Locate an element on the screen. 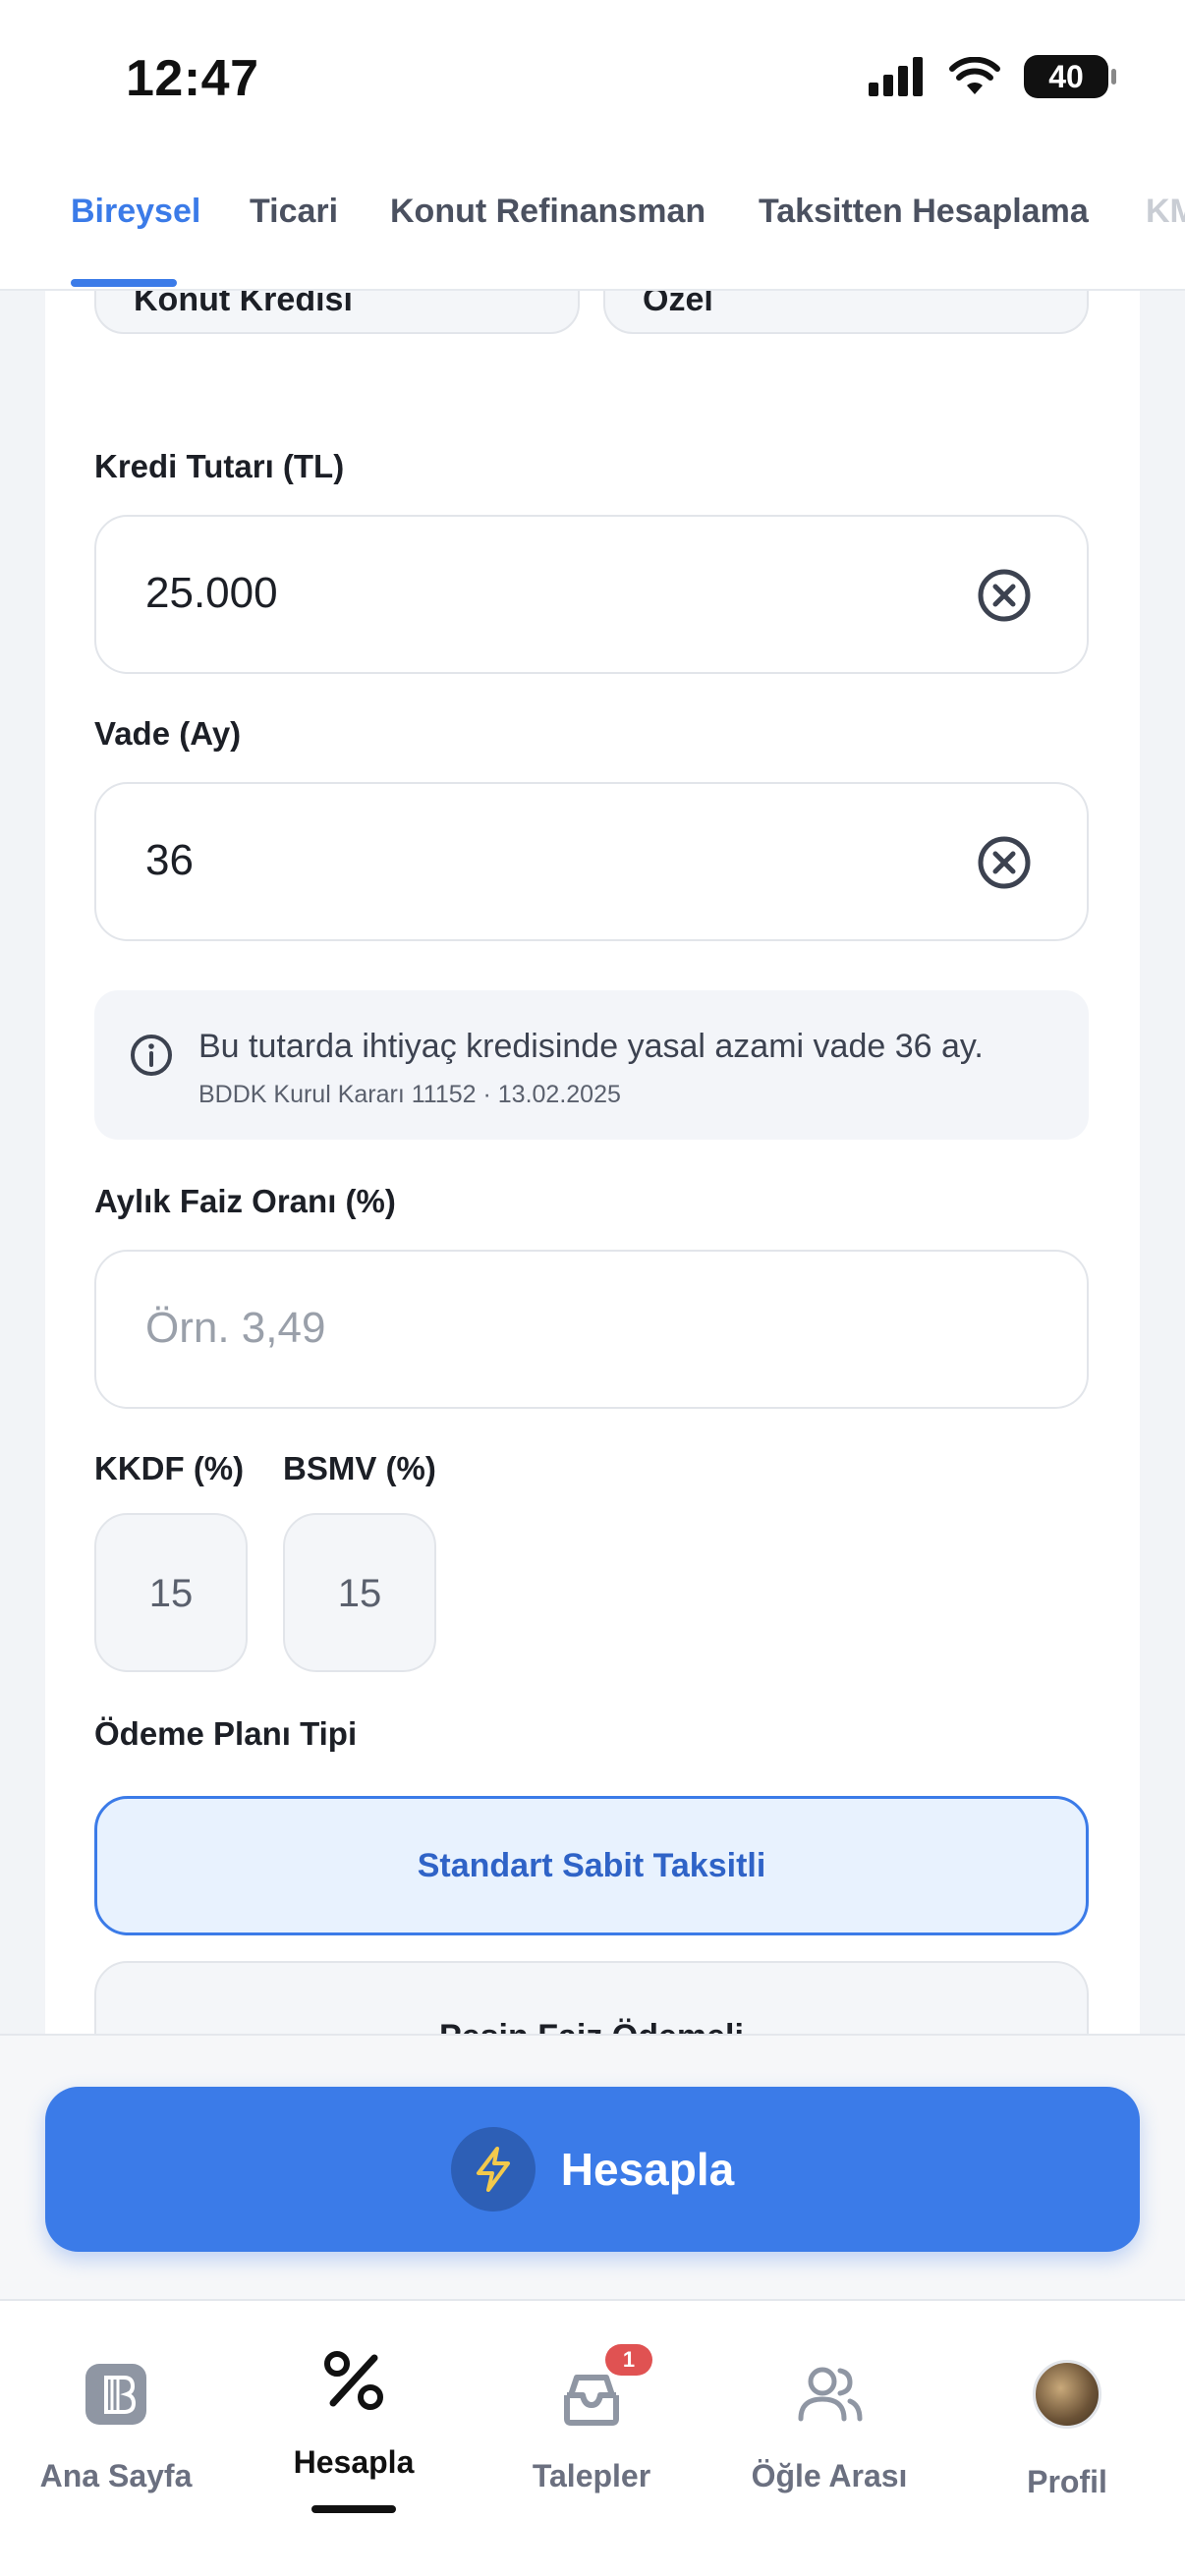 This screenshot has width=1185, height=2576. interest-rate-input is located at coordinates (548, 1328).